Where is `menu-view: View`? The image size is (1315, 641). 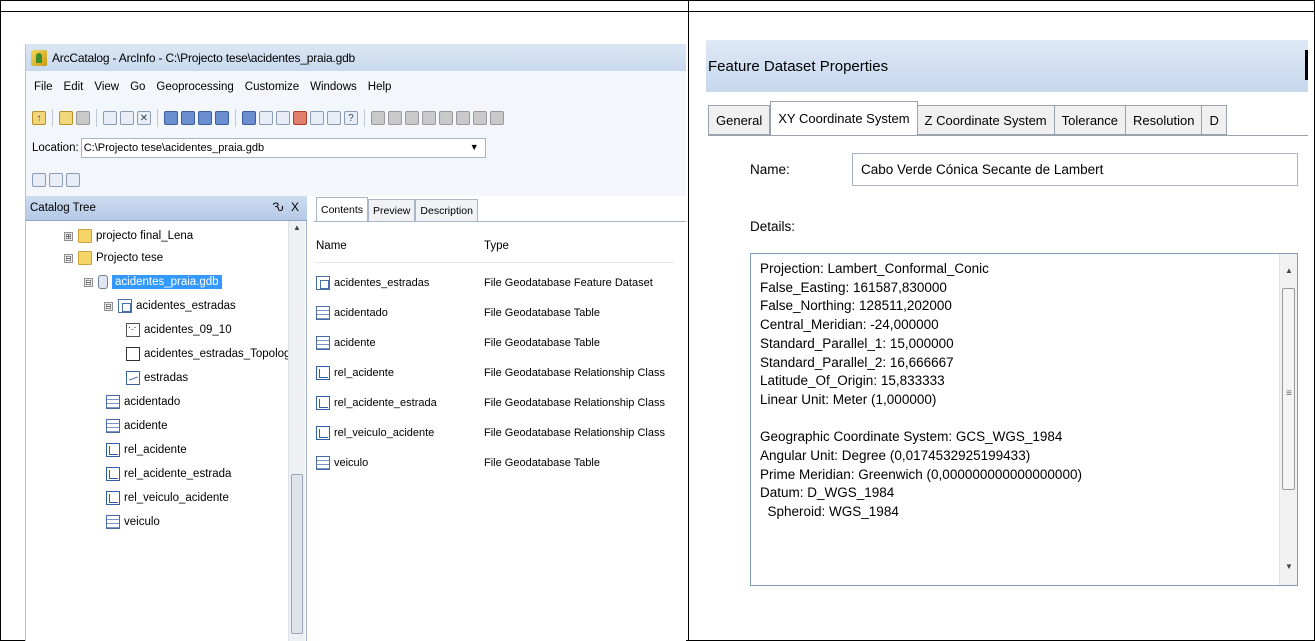 menu-view: View is located at coordinates (106, 87).